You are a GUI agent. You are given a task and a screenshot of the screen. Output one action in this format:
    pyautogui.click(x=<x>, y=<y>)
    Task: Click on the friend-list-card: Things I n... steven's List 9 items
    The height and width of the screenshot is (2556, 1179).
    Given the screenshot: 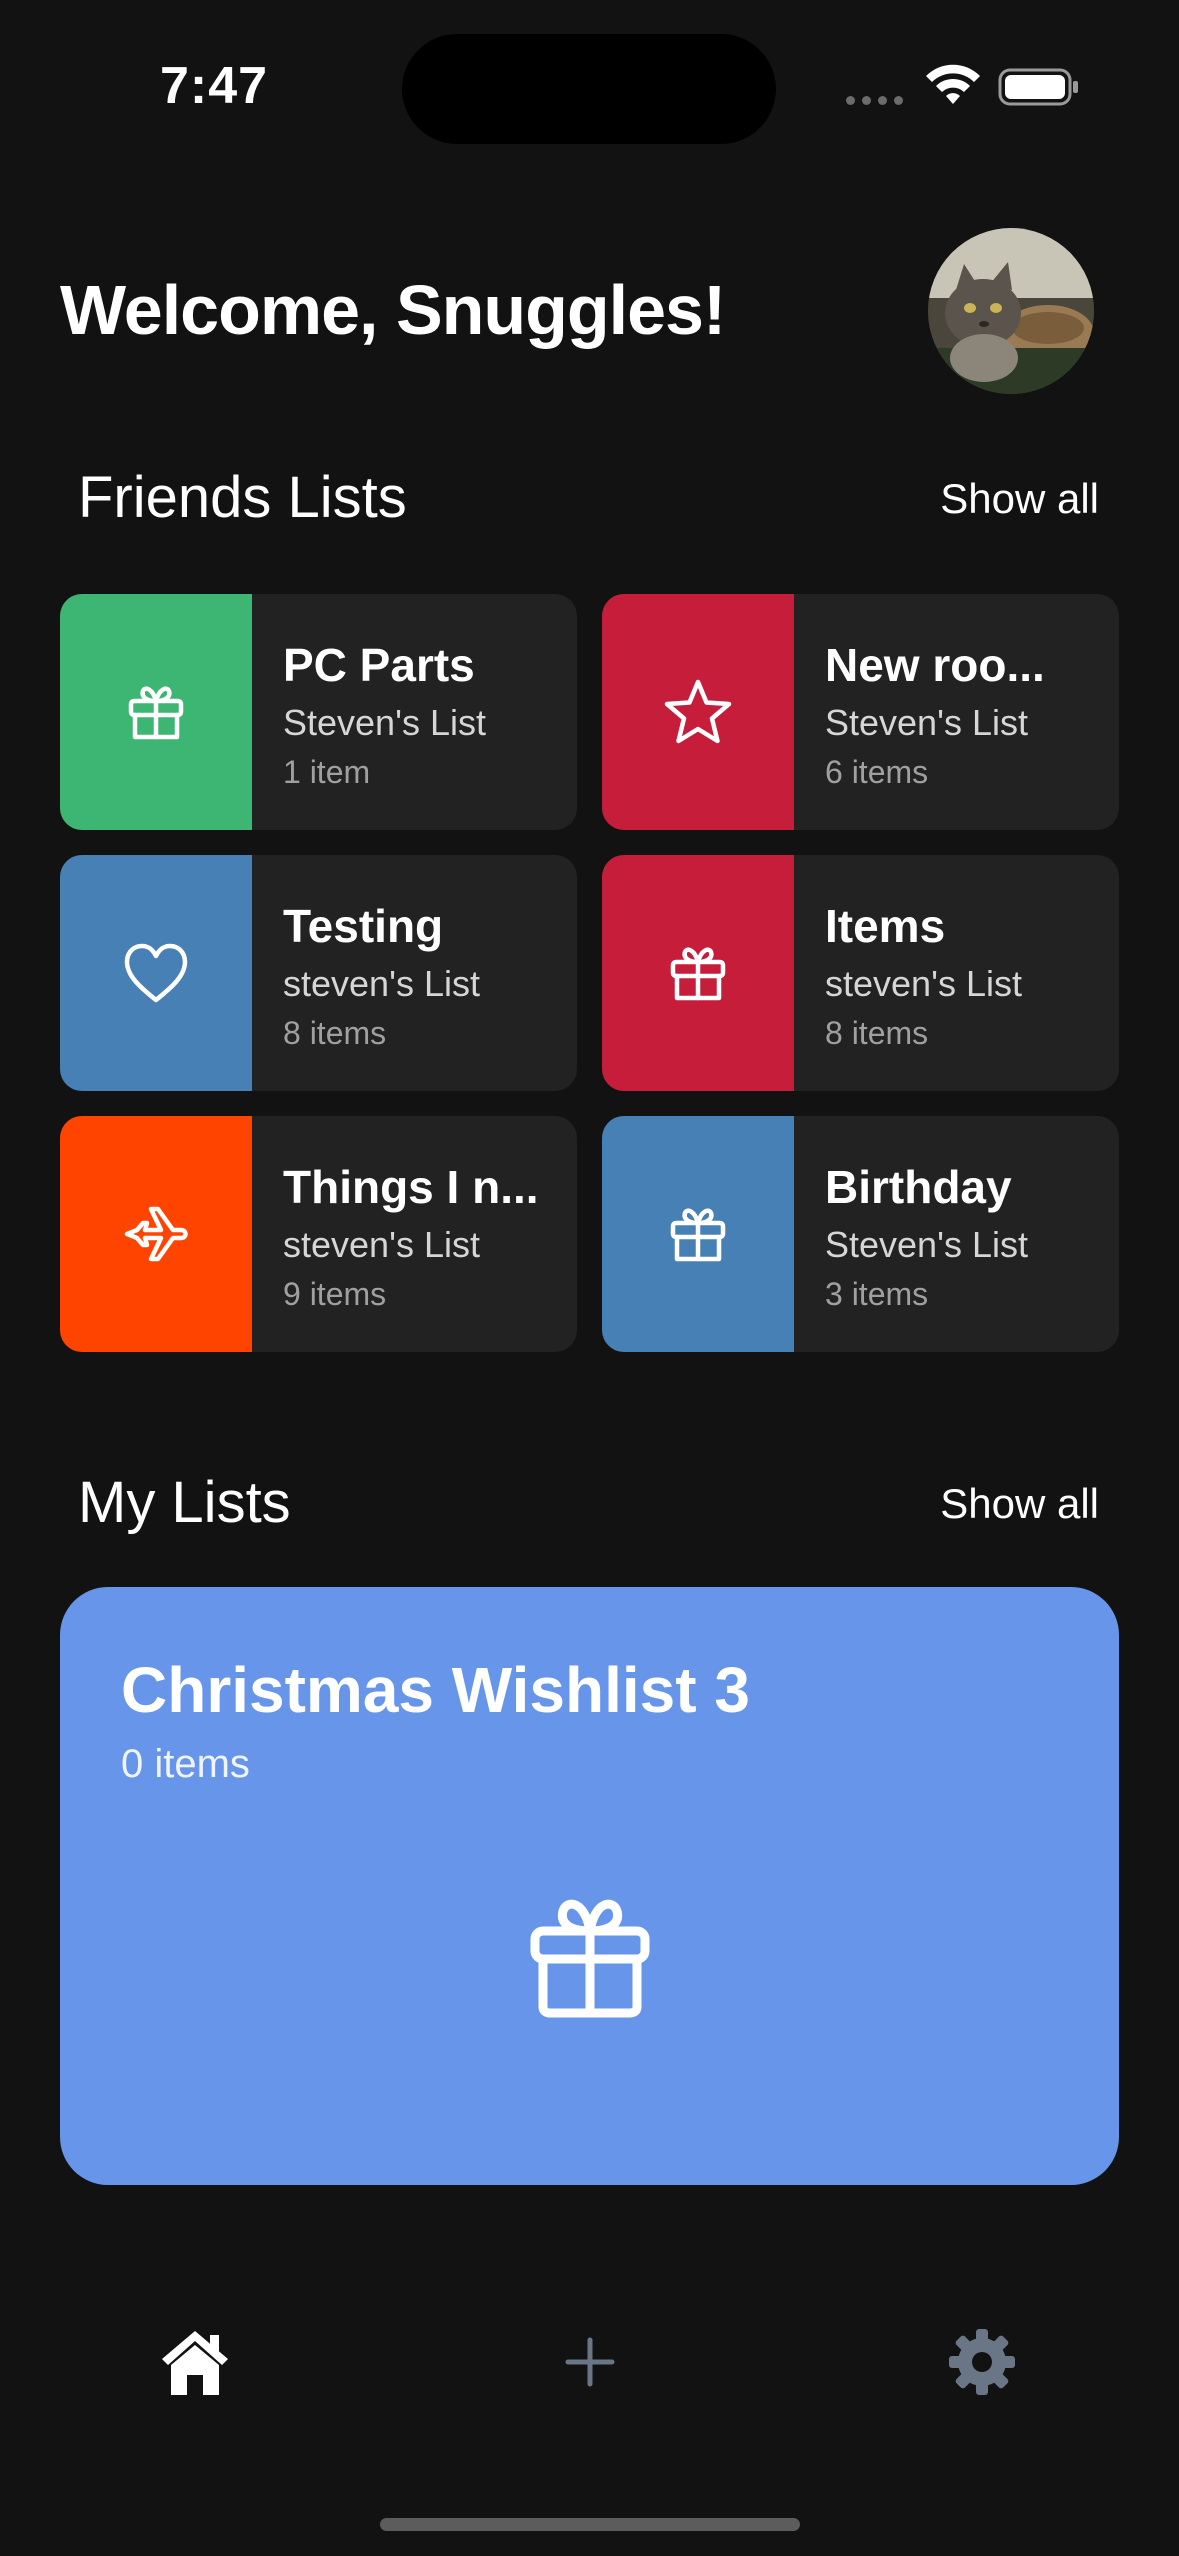 What is the action you would take?
    pyautogui.click(x=318, y=1234)
    